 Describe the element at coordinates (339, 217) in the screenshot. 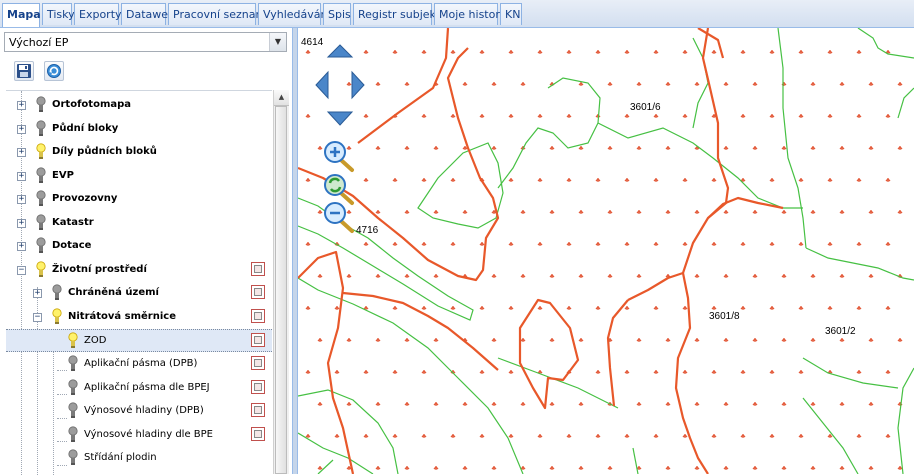

I see `zoom-out-icon` at that location.